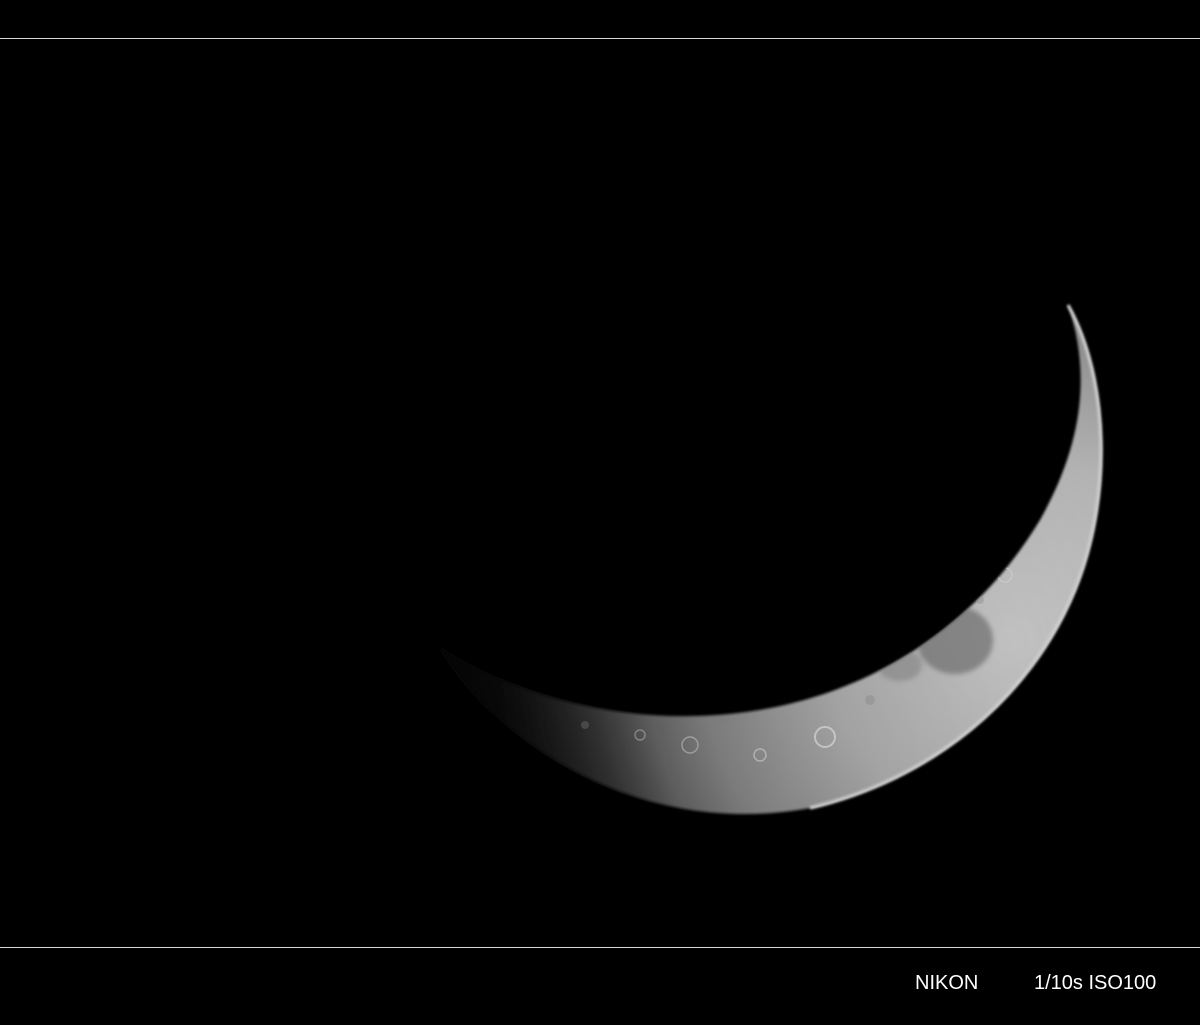 Image resolution: width=1200 pixels, height=1025 pixels. I want to click on bottom-frame-line, so click(600, 947).